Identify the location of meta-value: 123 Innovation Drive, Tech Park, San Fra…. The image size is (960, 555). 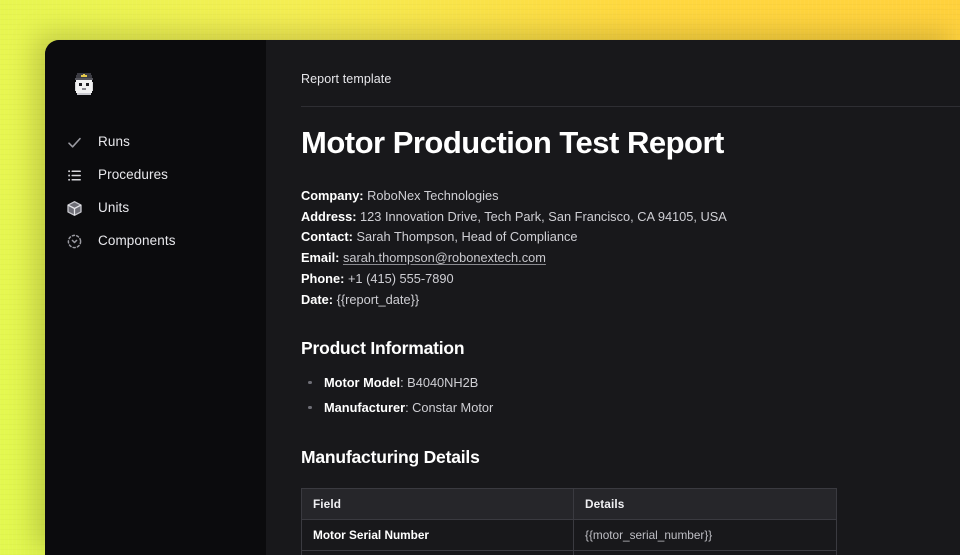
(543, 216).